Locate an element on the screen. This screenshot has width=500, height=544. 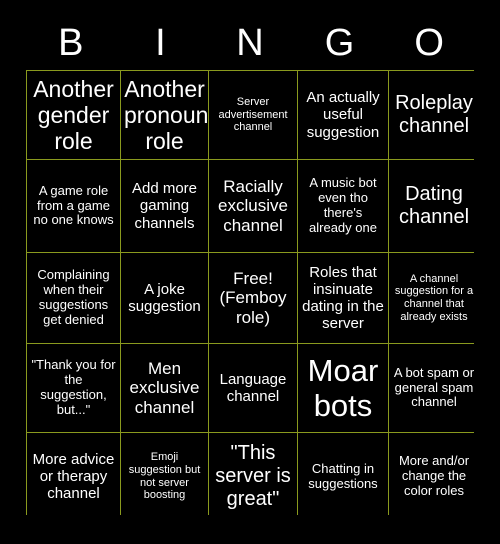
bingo-cell: More and/or change the color roles is located at coordinates (434, 476).